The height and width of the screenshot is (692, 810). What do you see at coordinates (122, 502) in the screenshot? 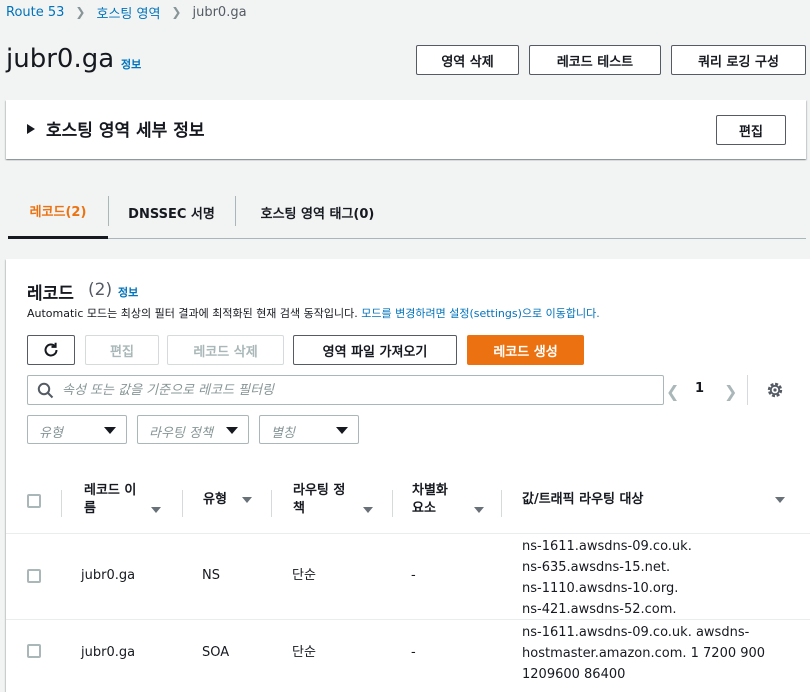
I see `column-record-name: 레코드 이 름` at bounding box center [122, 502].